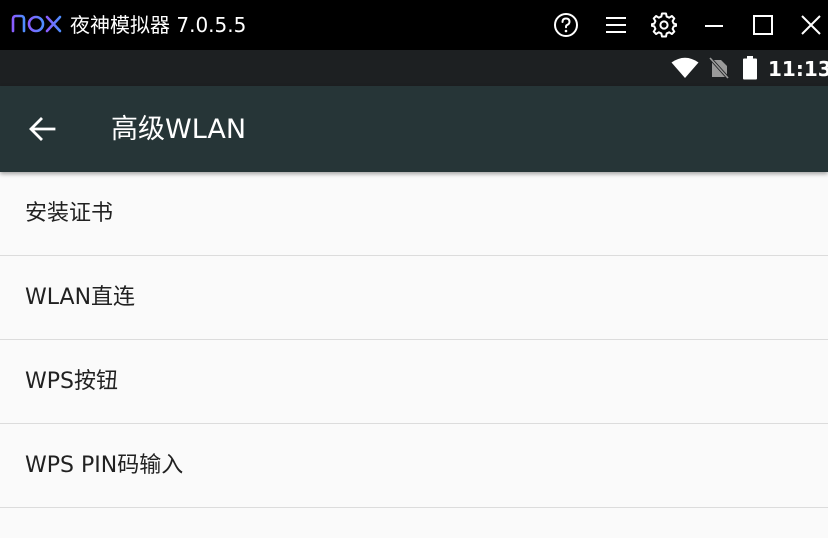 The height and width of the screenshot is (538, 828). Describe the element at coordinates (750, 68) in the screenshot. I see `battery-icon` at that location.